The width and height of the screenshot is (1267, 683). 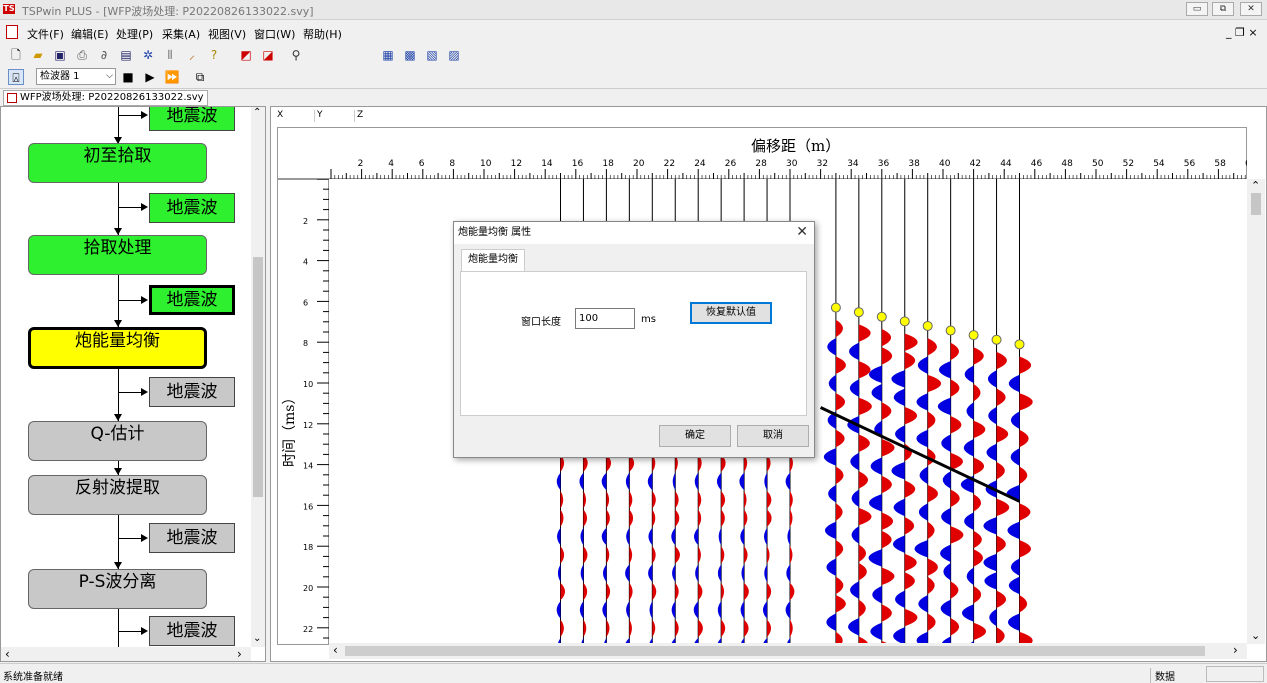 What do you see at coordinates (452, 164) in the screenshot?
I see `x-tick-label: 8` at bounding box center [452, 164].